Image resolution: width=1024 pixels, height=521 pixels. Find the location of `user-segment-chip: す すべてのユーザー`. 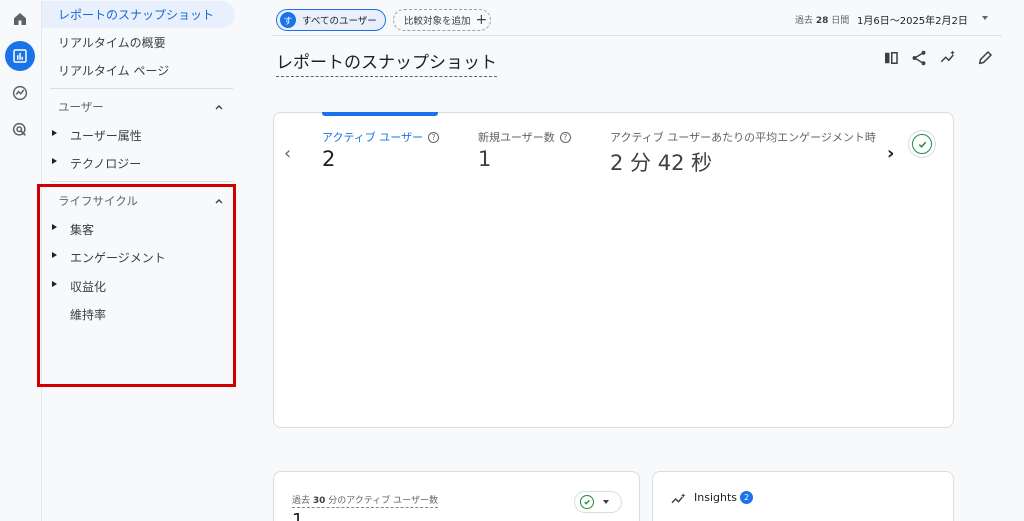

user-segment-chip: す すべてのユーザー is located at coordinates (331, 20).